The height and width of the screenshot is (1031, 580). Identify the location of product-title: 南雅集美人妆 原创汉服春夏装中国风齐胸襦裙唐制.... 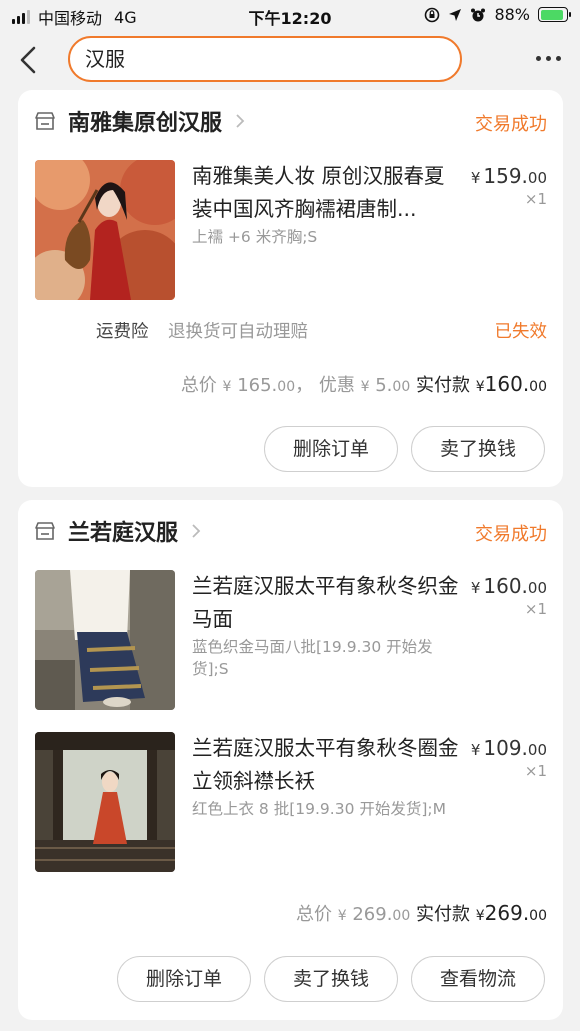
(318, 192).